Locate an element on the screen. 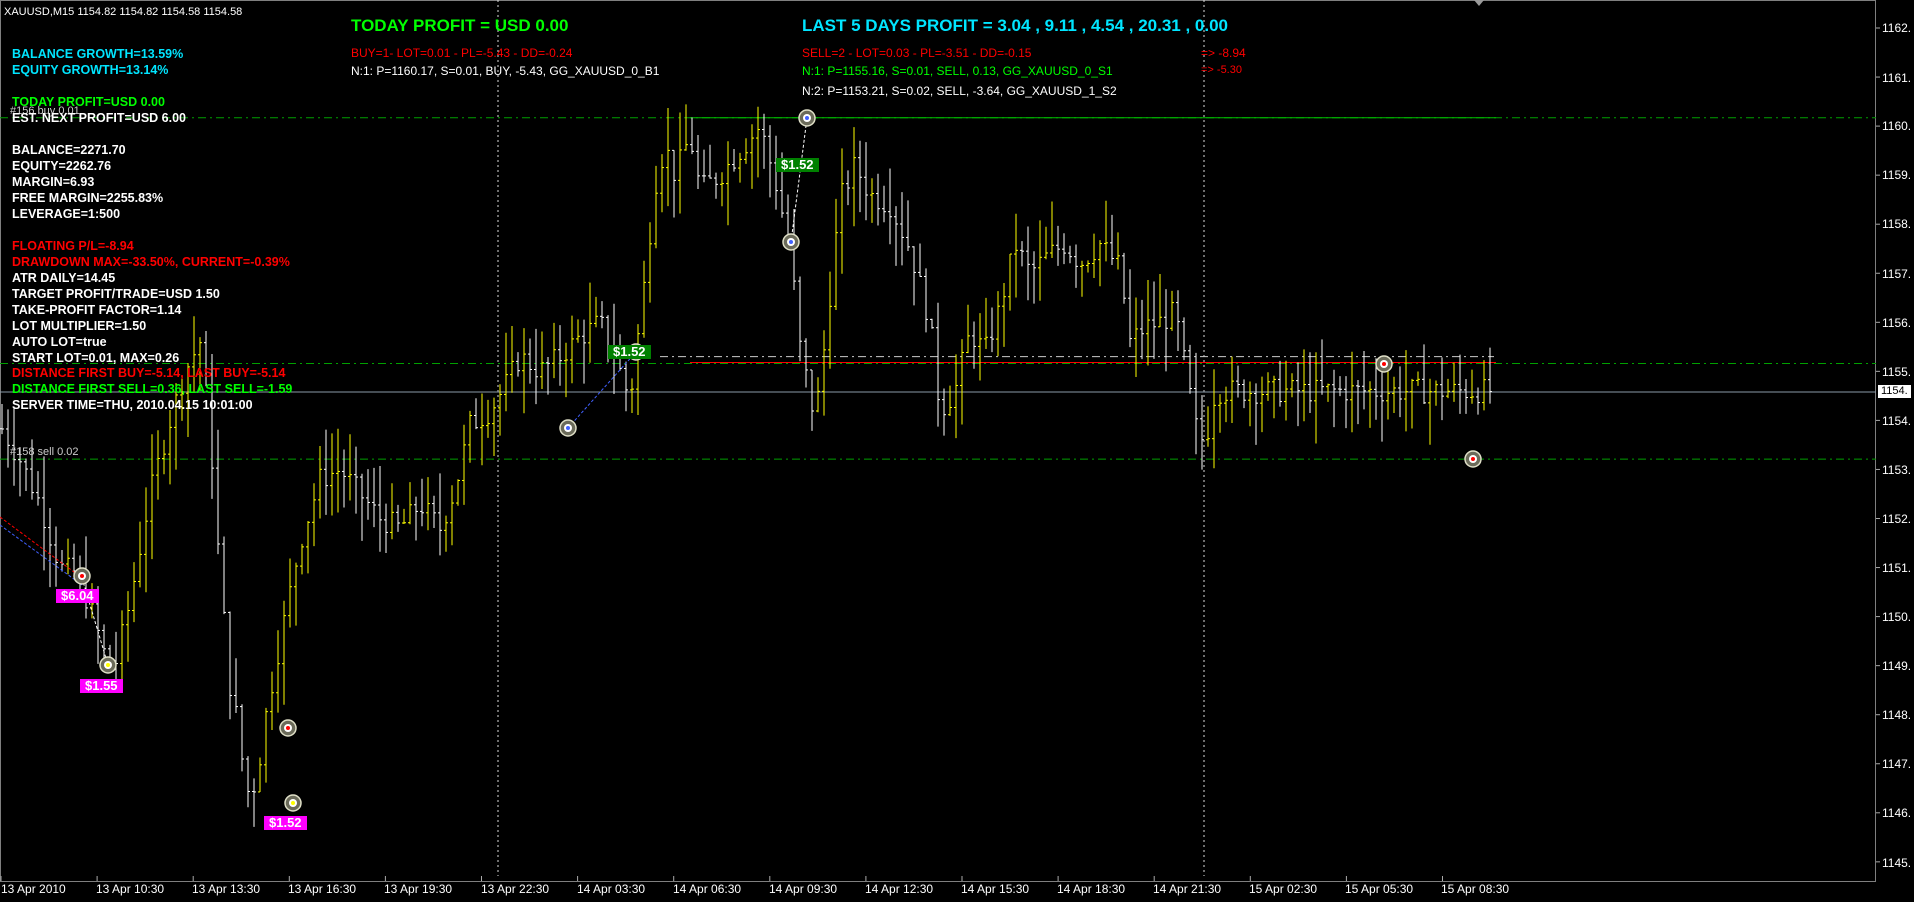 This screenshot has height=902, width=1914. time-tick: 15 Apr 05:30 is located at coordinates (1379, 889).